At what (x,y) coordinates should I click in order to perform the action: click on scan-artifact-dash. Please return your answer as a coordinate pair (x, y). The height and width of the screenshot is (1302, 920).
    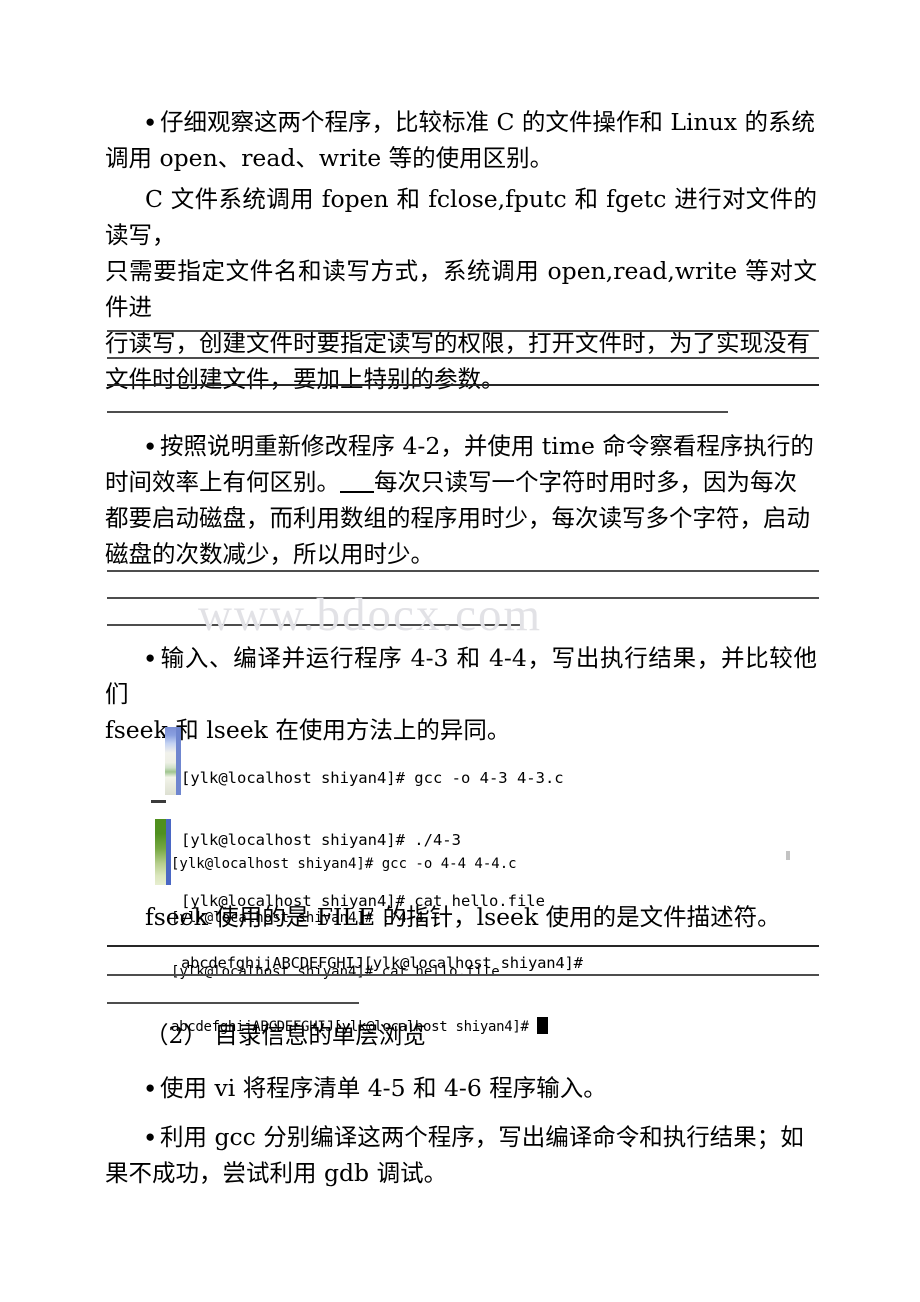
    Looking at the image, I should click on (158, 801).